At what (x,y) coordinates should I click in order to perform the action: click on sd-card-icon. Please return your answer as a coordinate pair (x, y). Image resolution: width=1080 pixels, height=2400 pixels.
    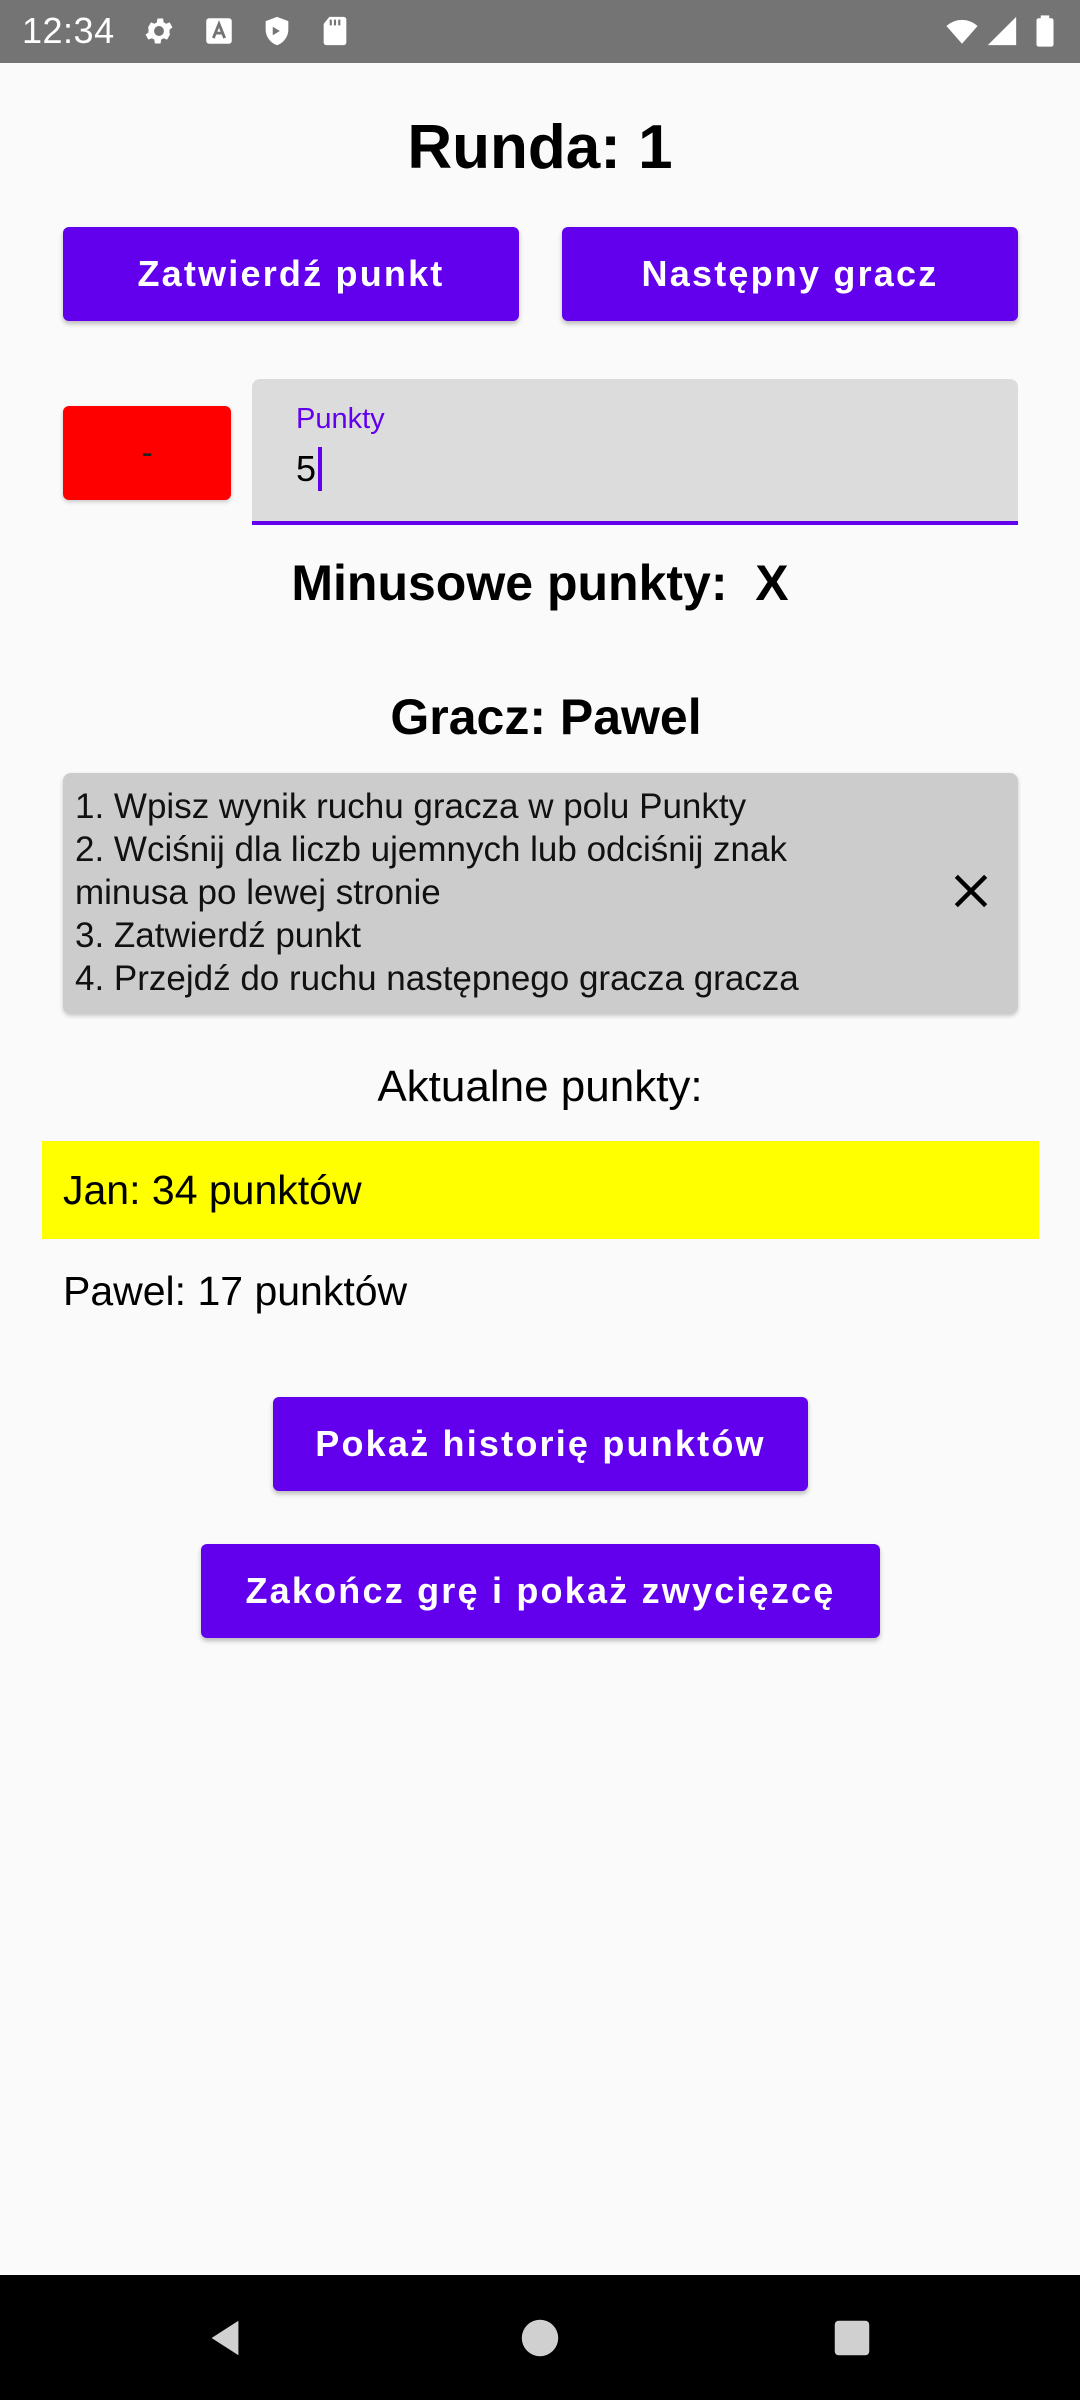
    Looking at the image, I should click on (335, 31).